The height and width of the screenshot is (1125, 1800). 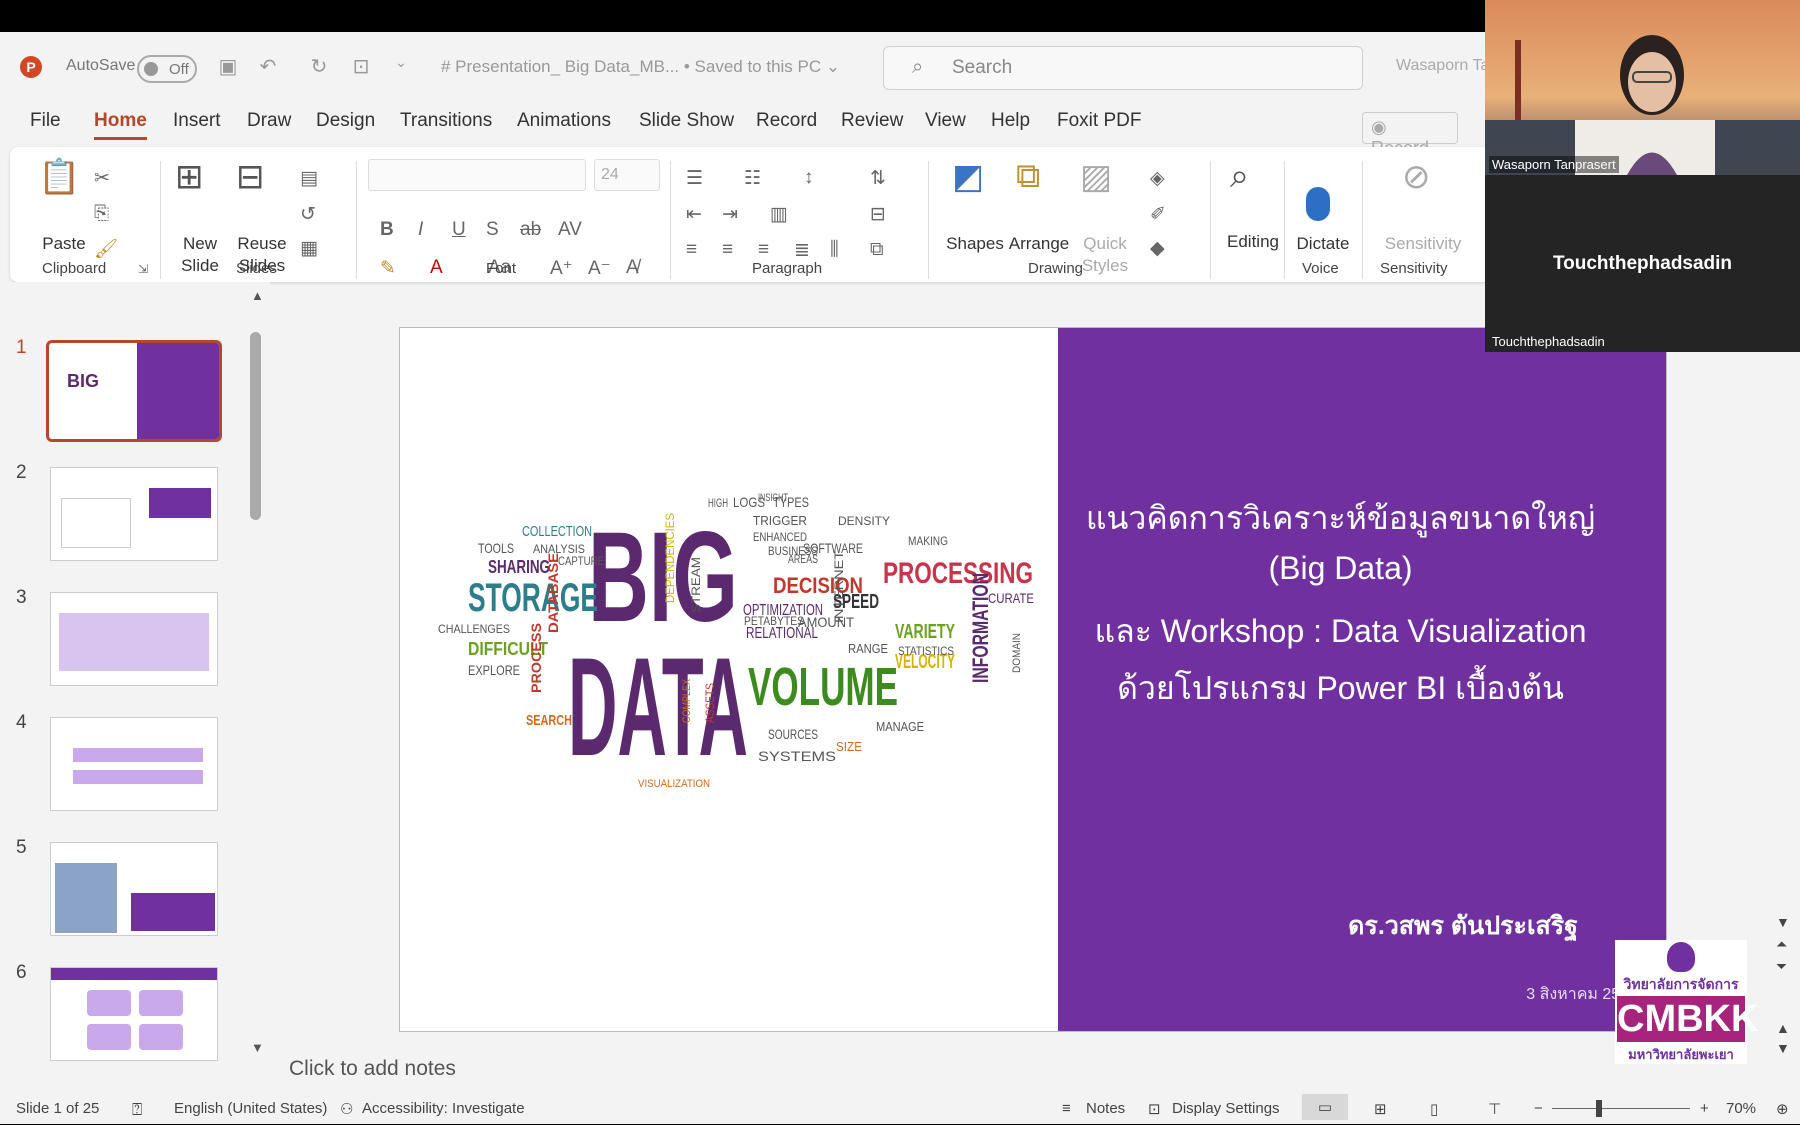 I want to click on shapes-button: Shapes, so click(x=975, y=244).